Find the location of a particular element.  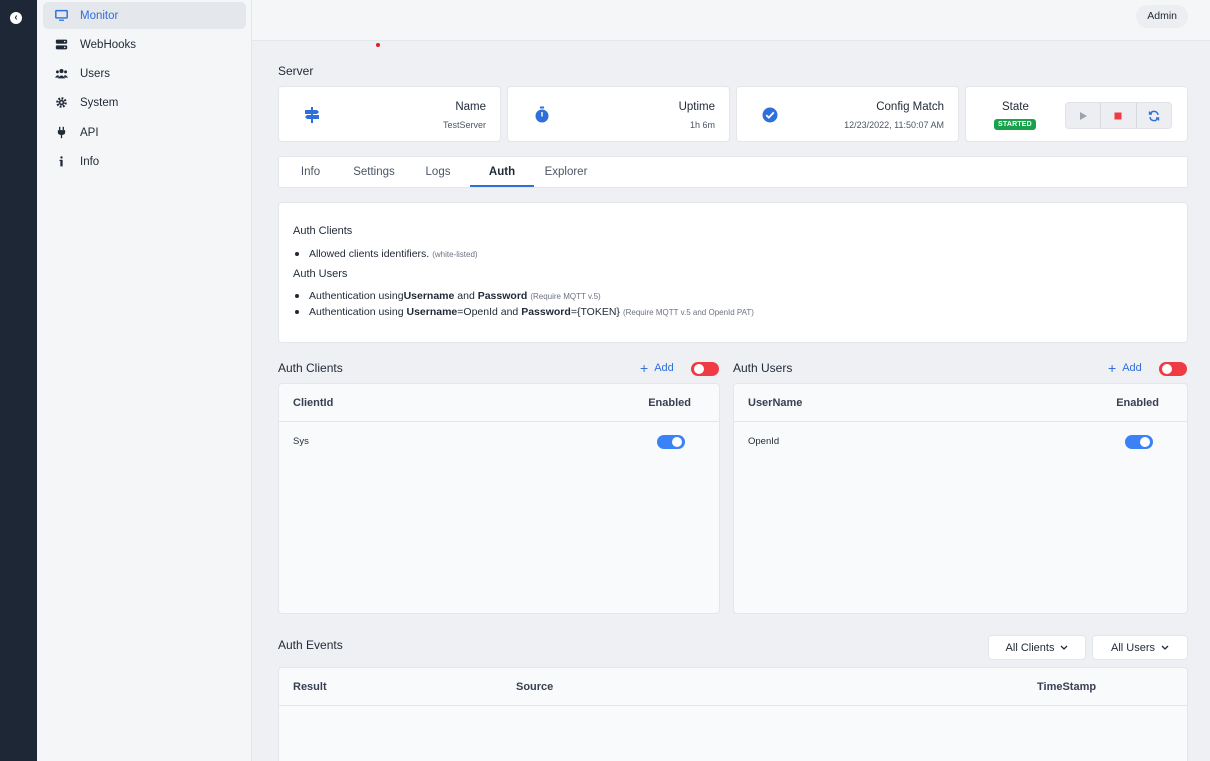

status-dot is located at coordinates (378, 45).